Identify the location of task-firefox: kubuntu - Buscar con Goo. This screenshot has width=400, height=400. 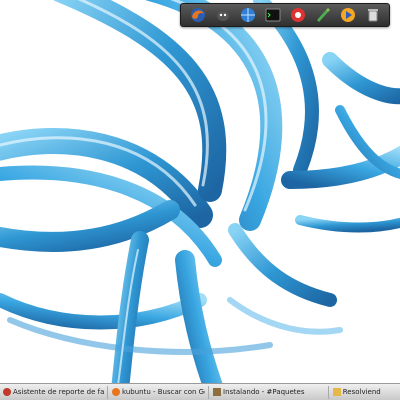
(159, 392).